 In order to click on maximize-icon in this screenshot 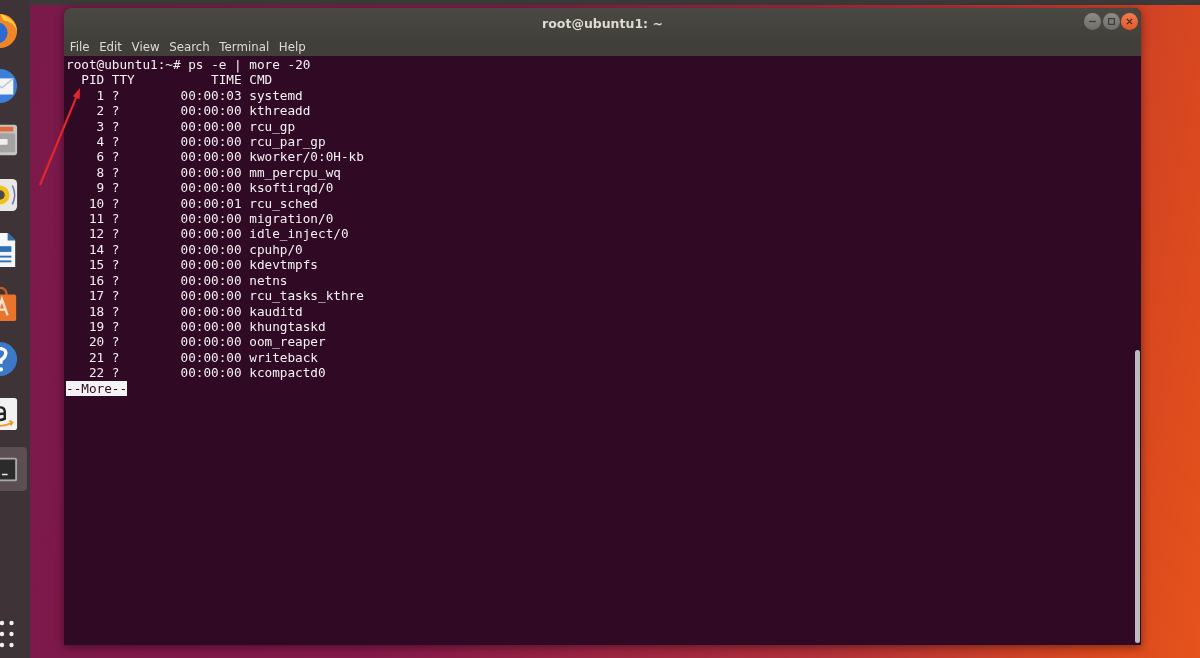, I will do `click(1111, 21)`.